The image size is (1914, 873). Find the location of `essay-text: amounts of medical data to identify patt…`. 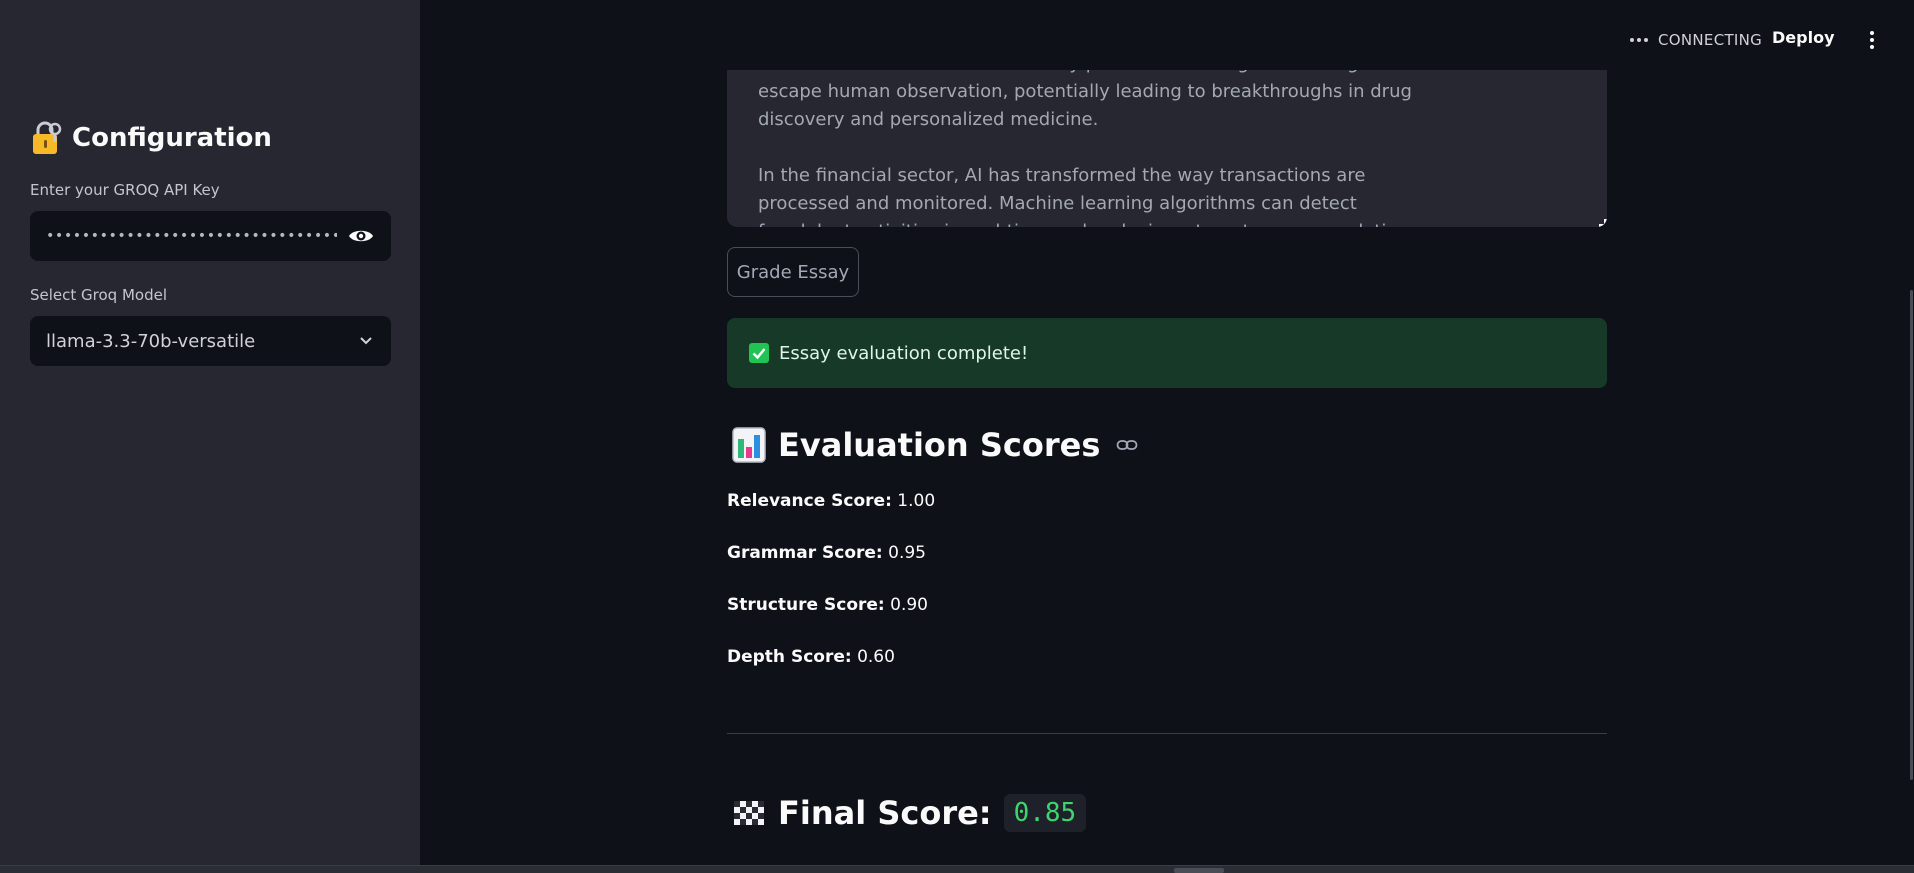

essay-text: amounts of medical data to identify patt… is located at coordinates (1089, 148).